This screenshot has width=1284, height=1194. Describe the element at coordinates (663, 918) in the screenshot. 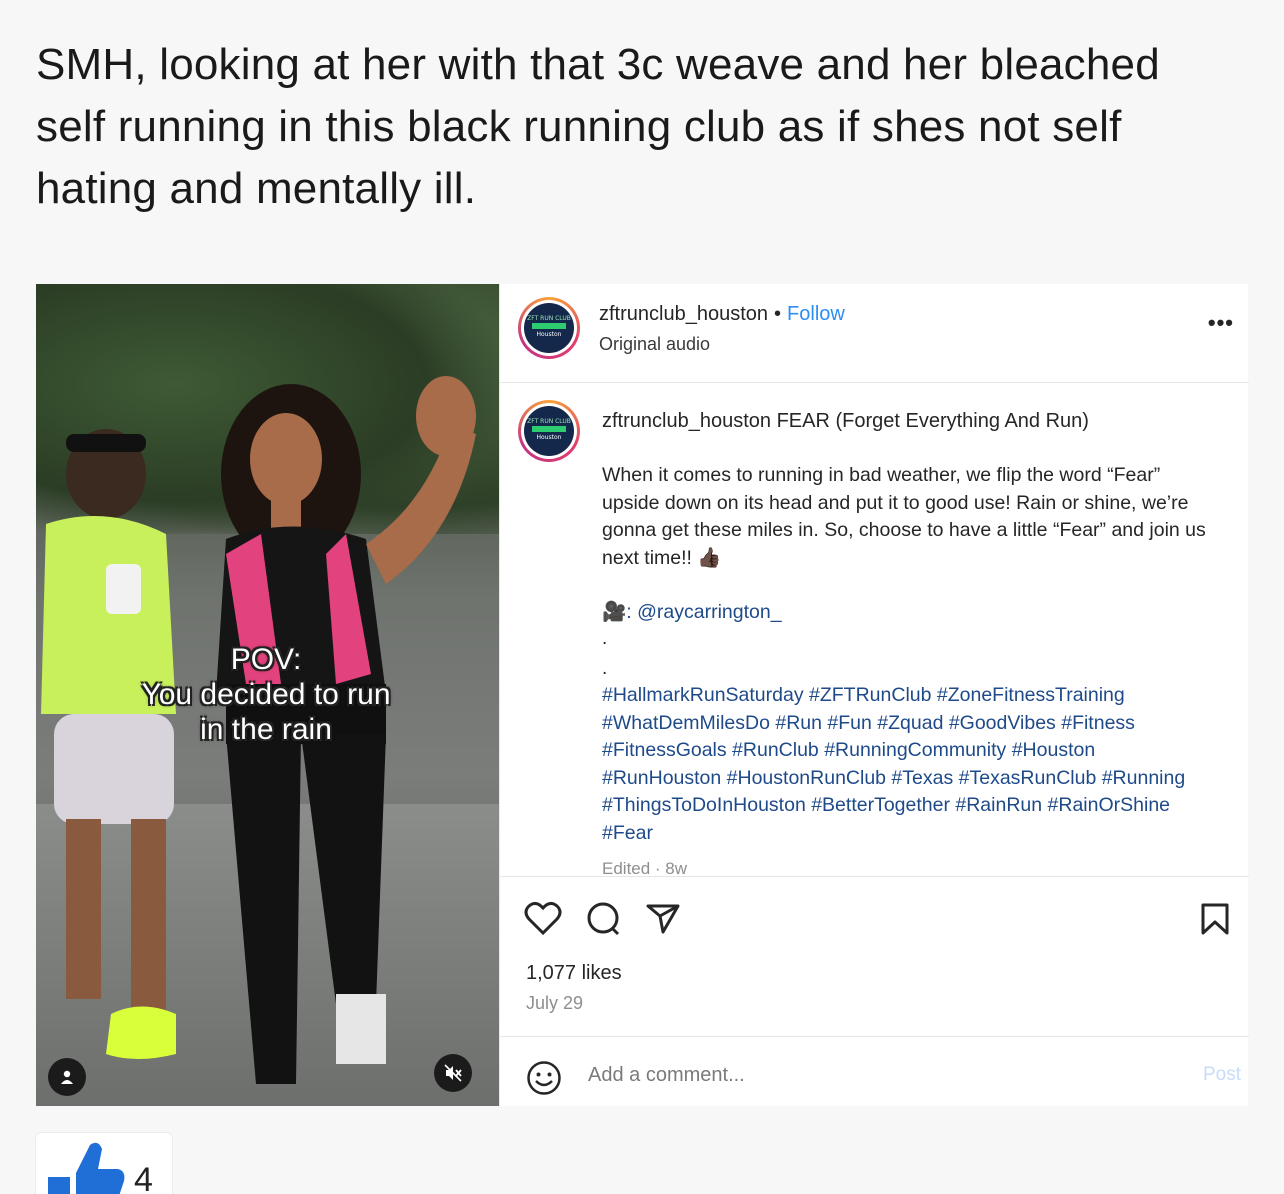

I see `share-icon` at that location.